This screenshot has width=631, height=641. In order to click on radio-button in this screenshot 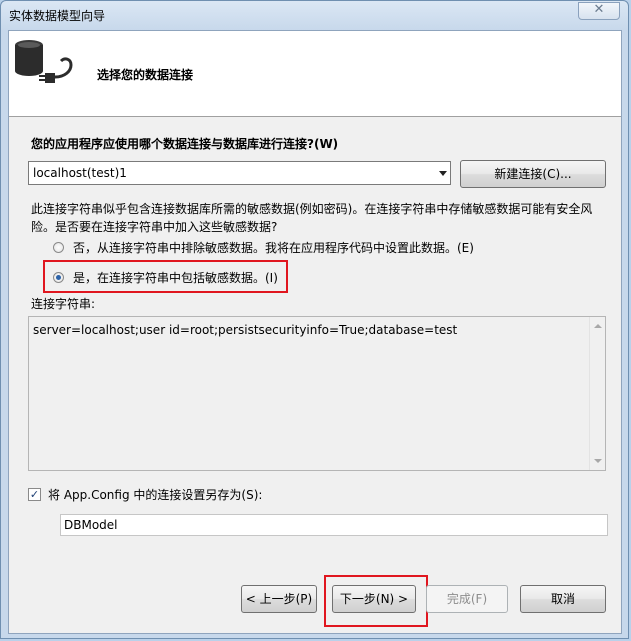, I will do `click(58, 247)`.